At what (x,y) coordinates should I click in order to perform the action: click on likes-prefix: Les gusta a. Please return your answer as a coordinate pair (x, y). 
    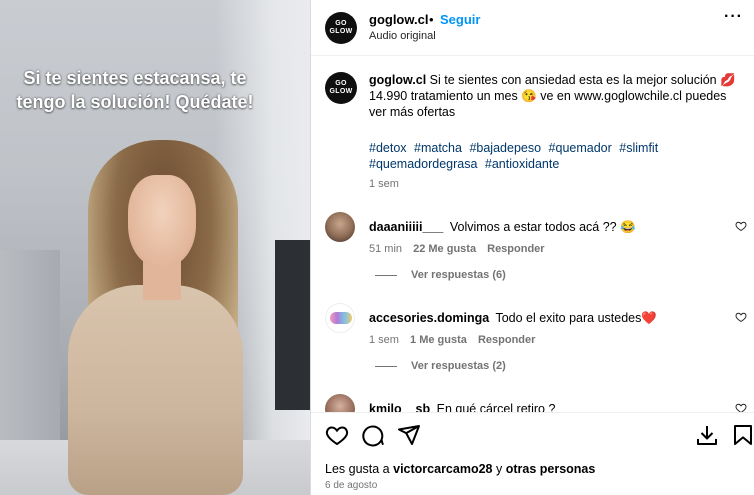
    Looking at the image, I should click on (357, 469).